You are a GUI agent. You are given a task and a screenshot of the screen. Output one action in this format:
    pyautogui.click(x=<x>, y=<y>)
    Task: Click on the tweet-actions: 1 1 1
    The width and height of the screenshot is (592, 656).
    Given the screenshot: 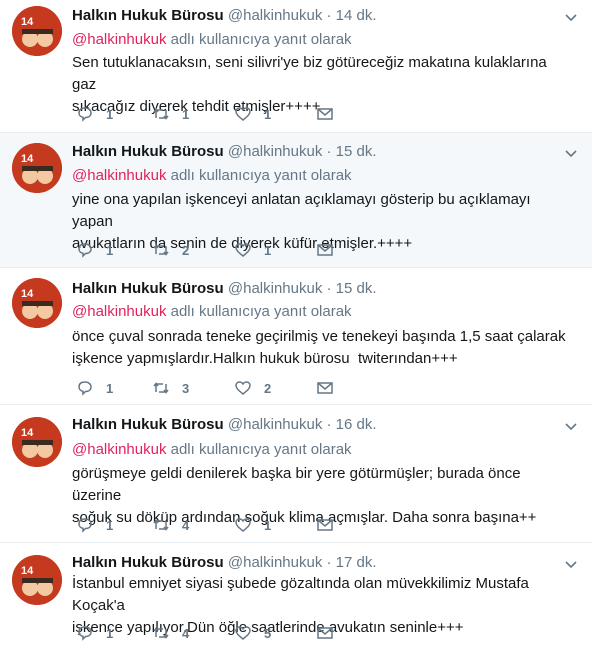 What is the action you would take?
    pyautogui.click(x=212, y=114)
    